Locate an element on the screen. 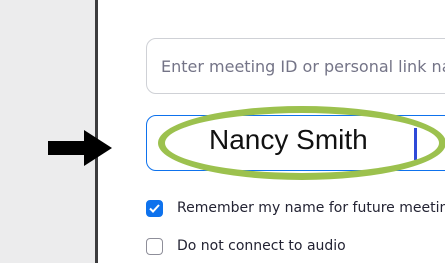 Image resolution: width=445 pixels, height=263 pixels. no-audio-option: Do not connect to audio is located at coordinates (246, 246).